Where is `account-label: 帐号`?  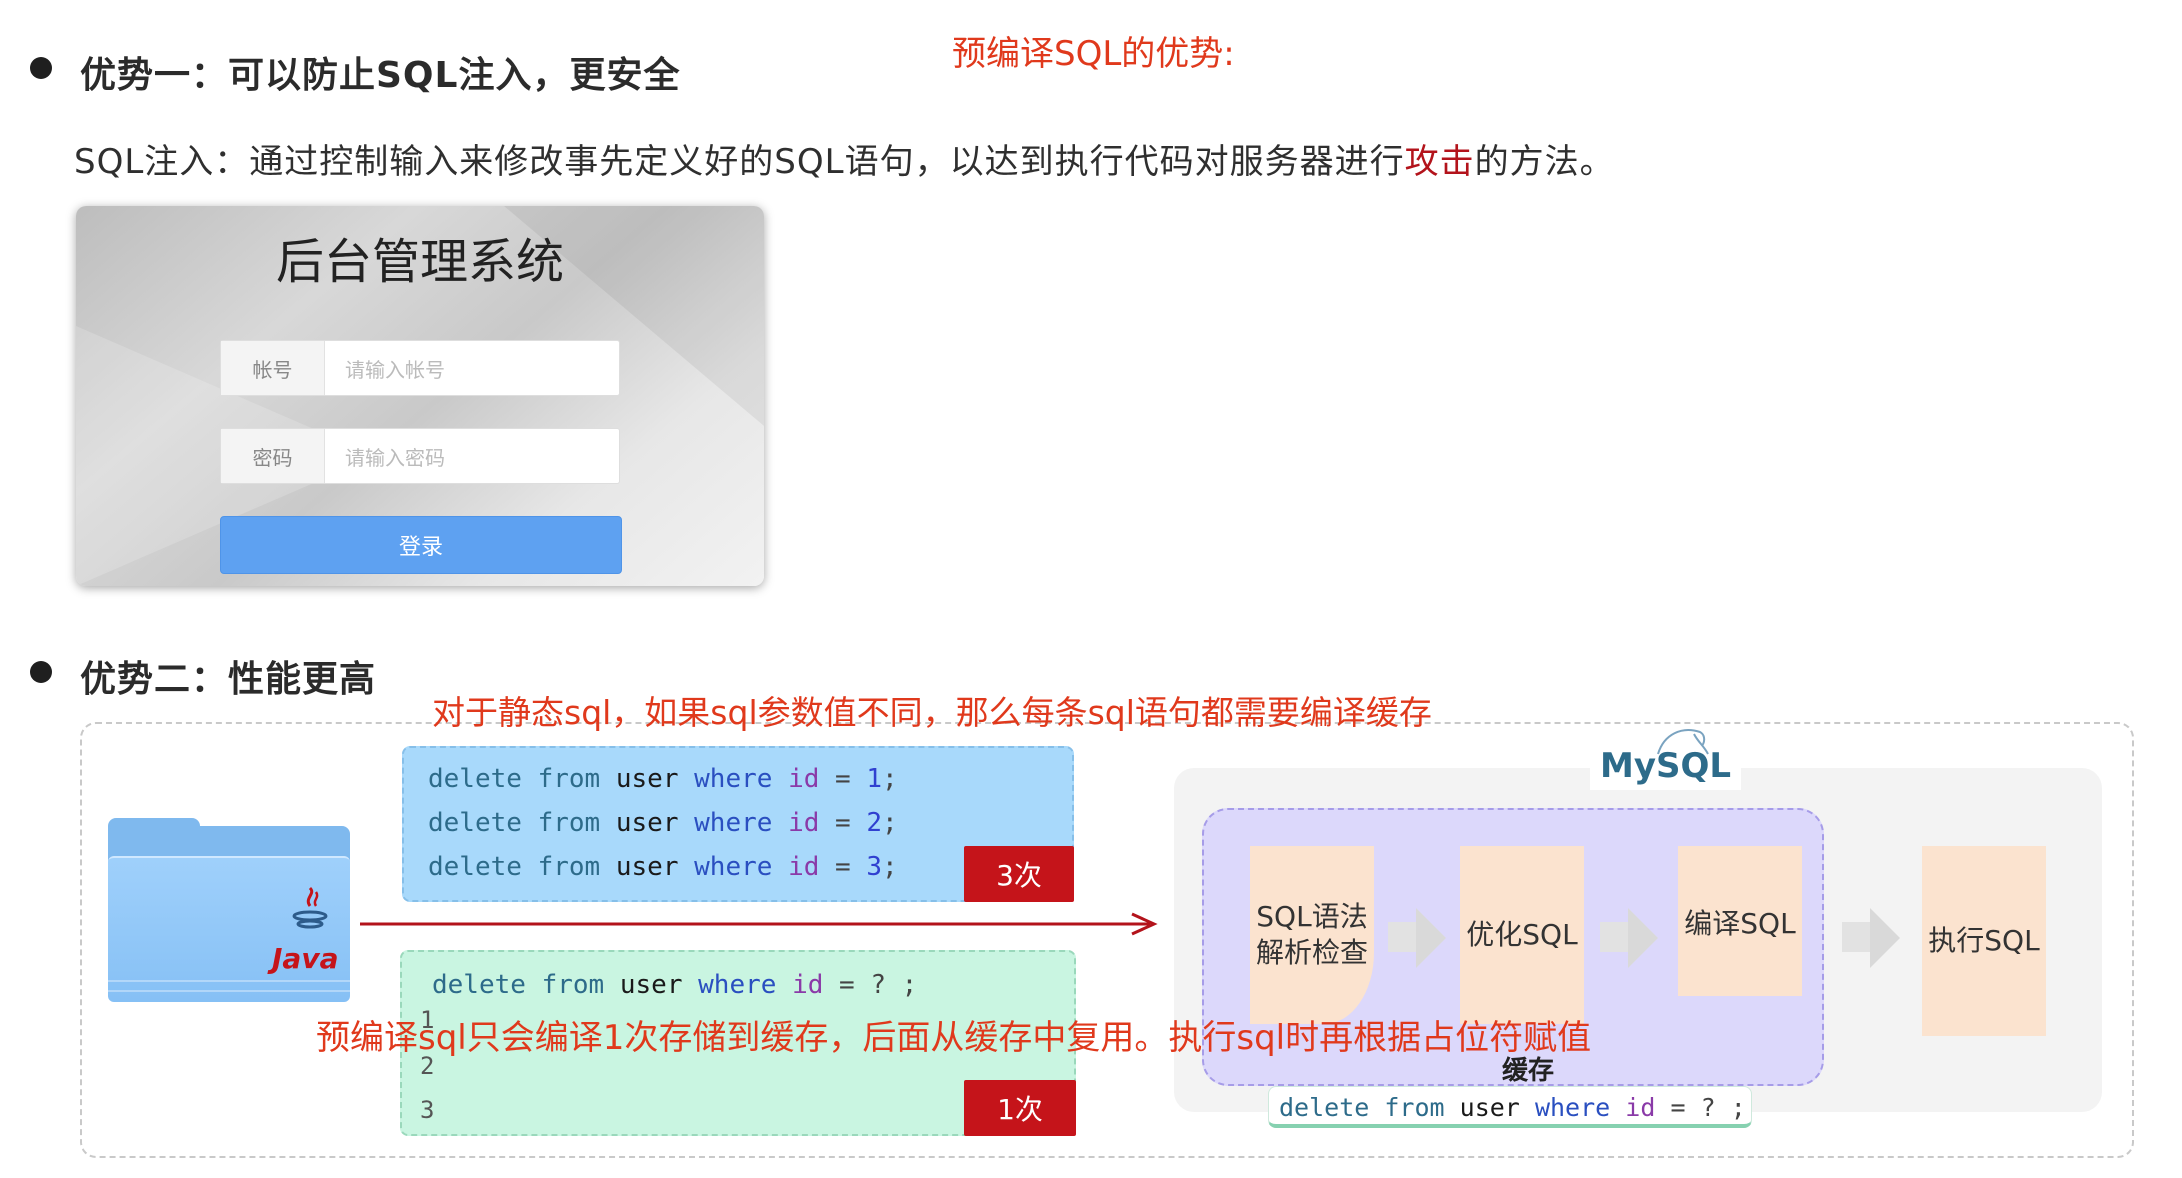
account-label: 帐号 is located at coordinates (273, 368).